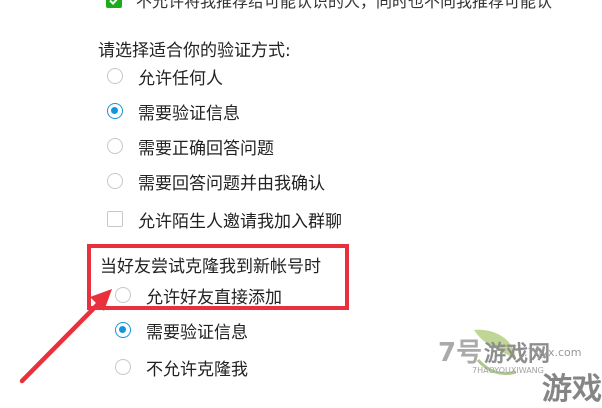 The height and width of the screenshot is (408, 602). Describe the element at coordinates (572, 389) in the screenshot. I see `watermark-site: 游戏` at that location.